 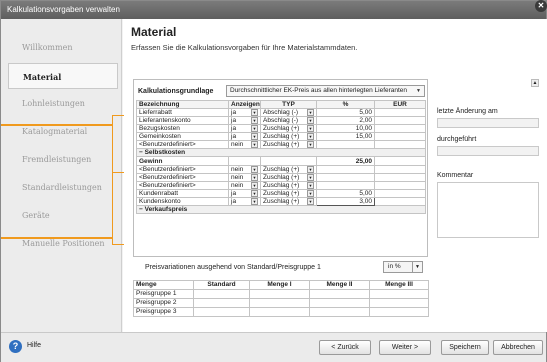 I want to click on row-pct: 3,00, so click(x=345, y=201).